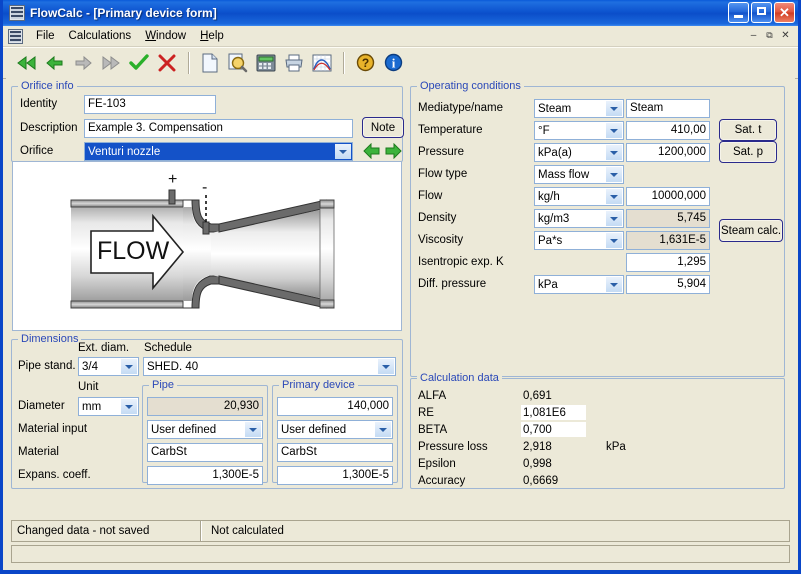  What do you see at coordinates (452, 284) in the screenshot?
I see `diff-pressure-label: Diff. pressure` at bounding box center [452, 284].